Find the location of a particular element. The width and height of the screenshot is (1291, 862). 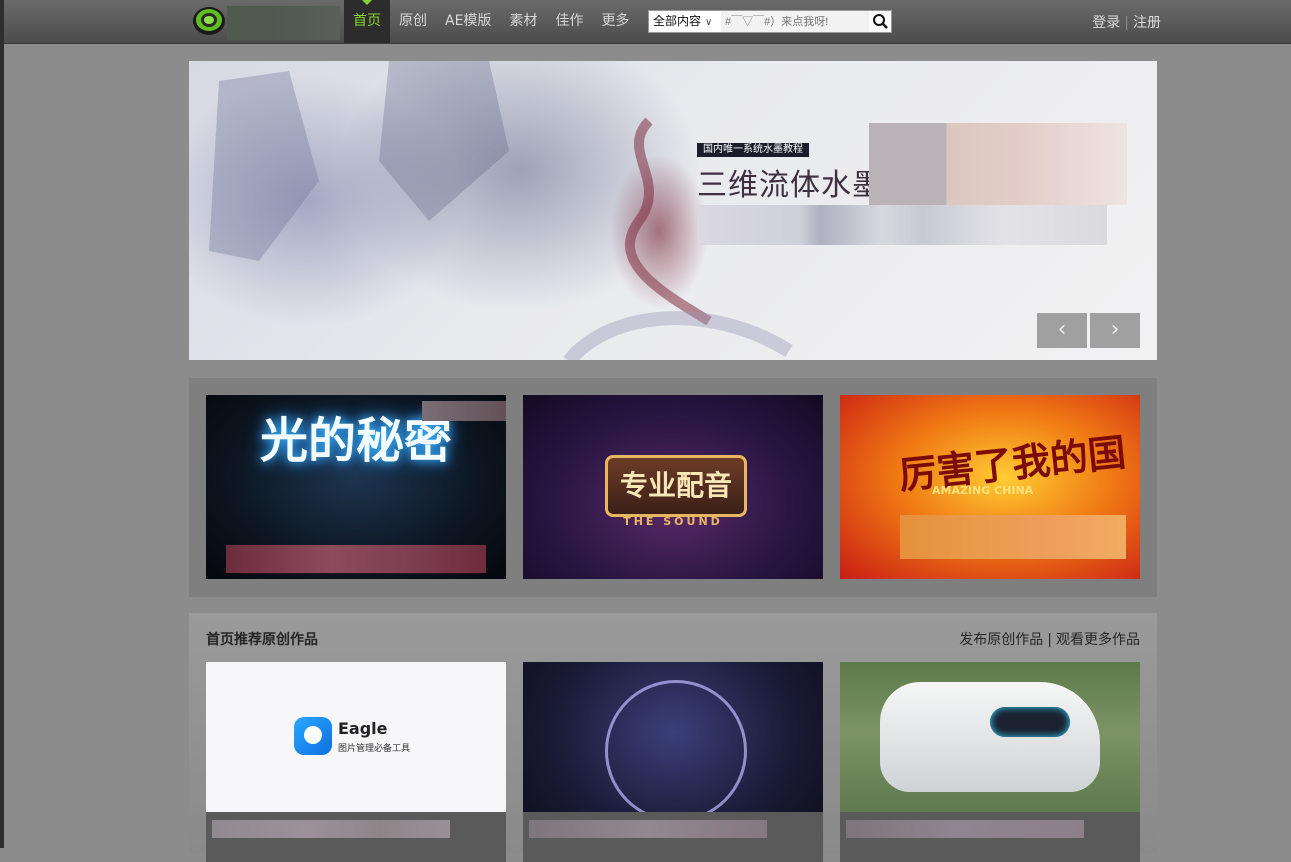

featured-card: 厉害了我的国 AMAZING CHINA is located at coordinates (990, 487).